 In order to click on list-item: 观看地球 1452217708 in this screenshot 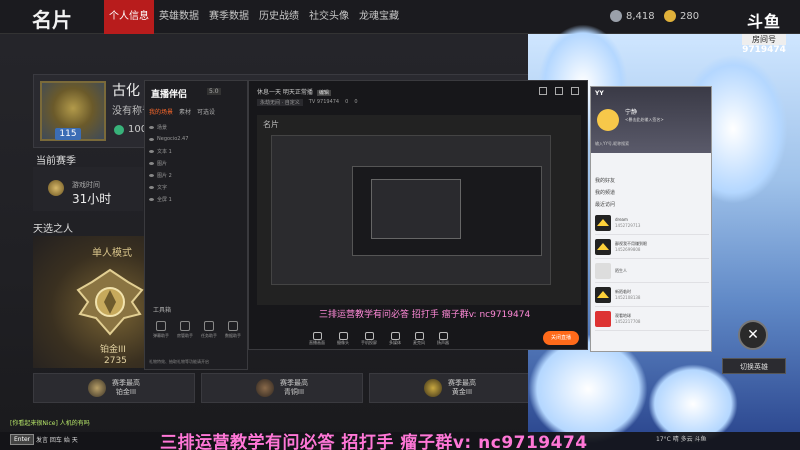, I will do `click(652, 319)`.